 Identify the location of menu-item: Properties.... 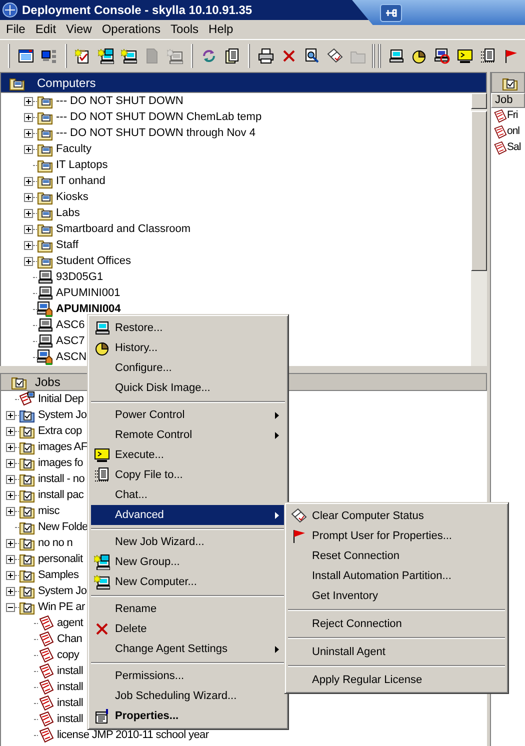
(188, 716).